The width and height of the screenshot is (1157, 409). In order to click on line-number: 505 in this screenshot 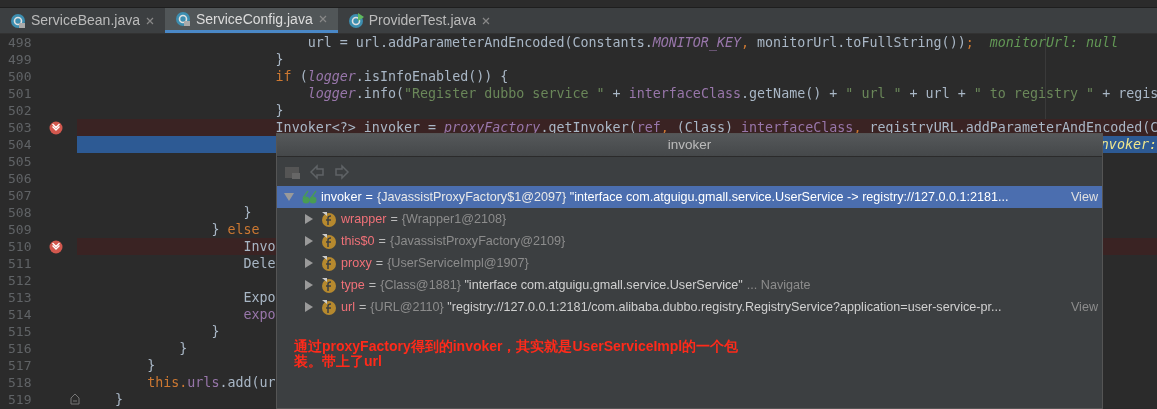, I will do `click(19, 161)`.